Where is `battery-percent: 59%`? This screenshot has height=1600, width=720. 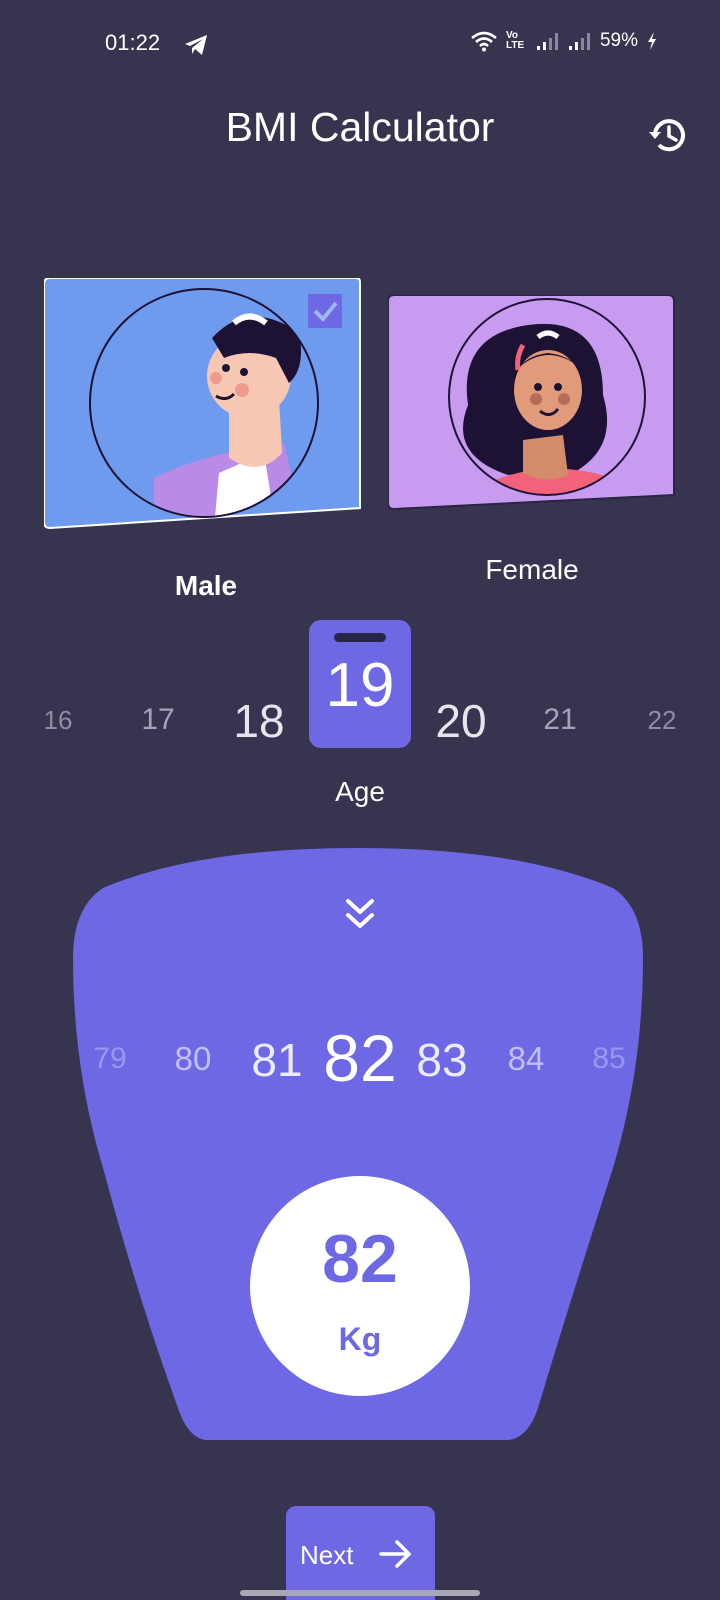 battery-percent: 59% is located at coordinates (618, 40).